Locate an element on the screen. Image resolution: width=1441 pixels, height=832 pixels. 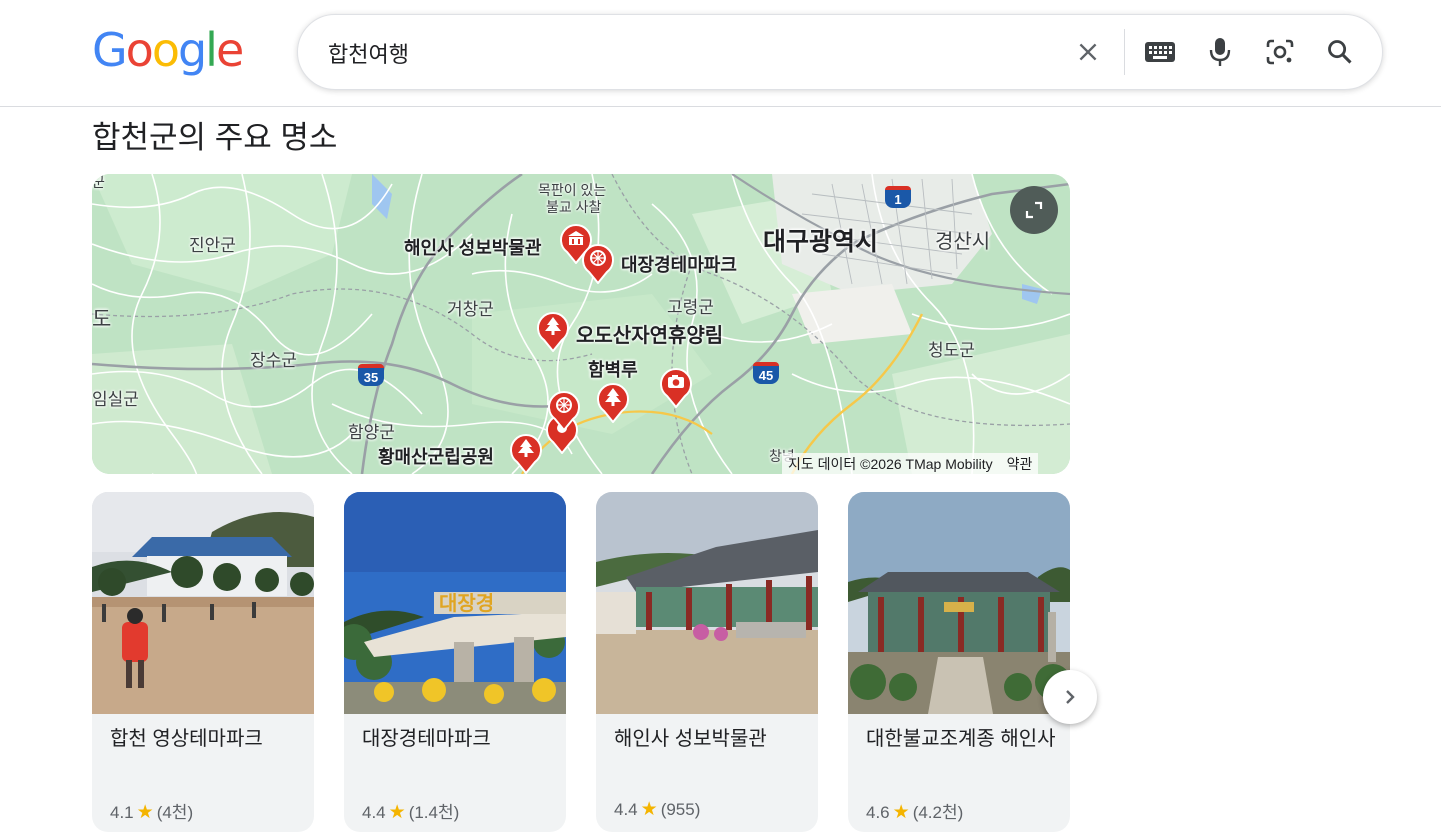
clear-icon is located at coordinates (1088, 52).